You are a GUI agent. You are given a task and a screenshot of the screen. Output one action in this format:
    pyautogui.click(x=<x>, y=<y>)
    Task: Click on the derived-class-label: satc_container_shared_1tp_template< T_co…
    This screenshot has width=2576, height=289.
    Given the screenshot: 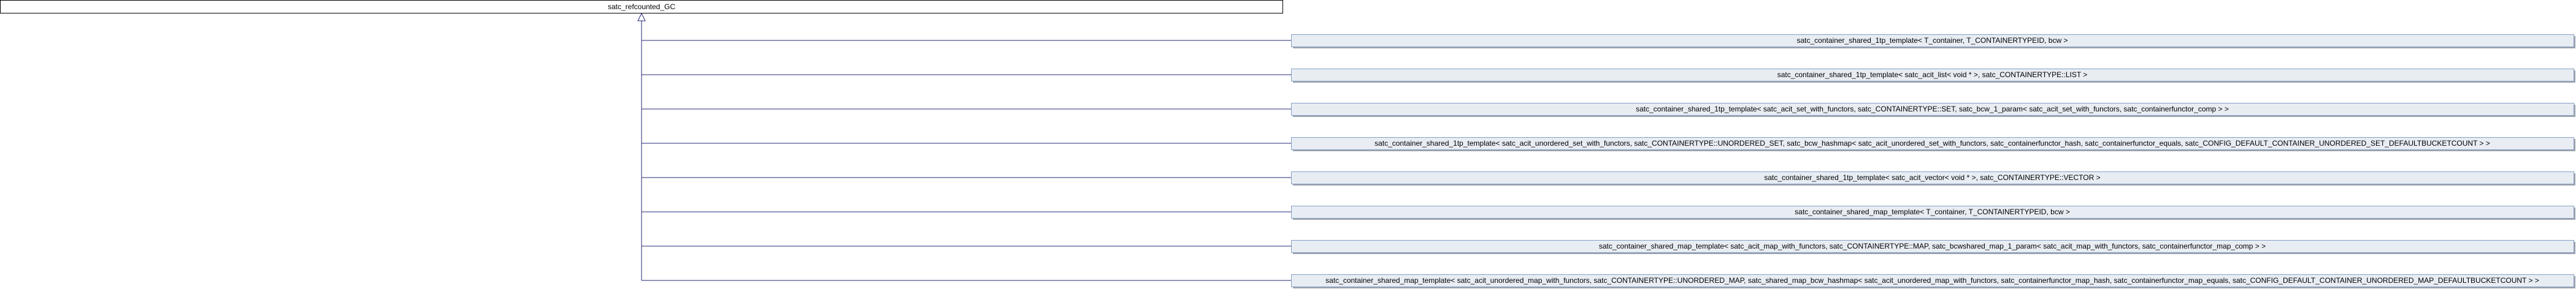 What is the action you would take?
    pyautogui.click(x=1932, y=40)
    